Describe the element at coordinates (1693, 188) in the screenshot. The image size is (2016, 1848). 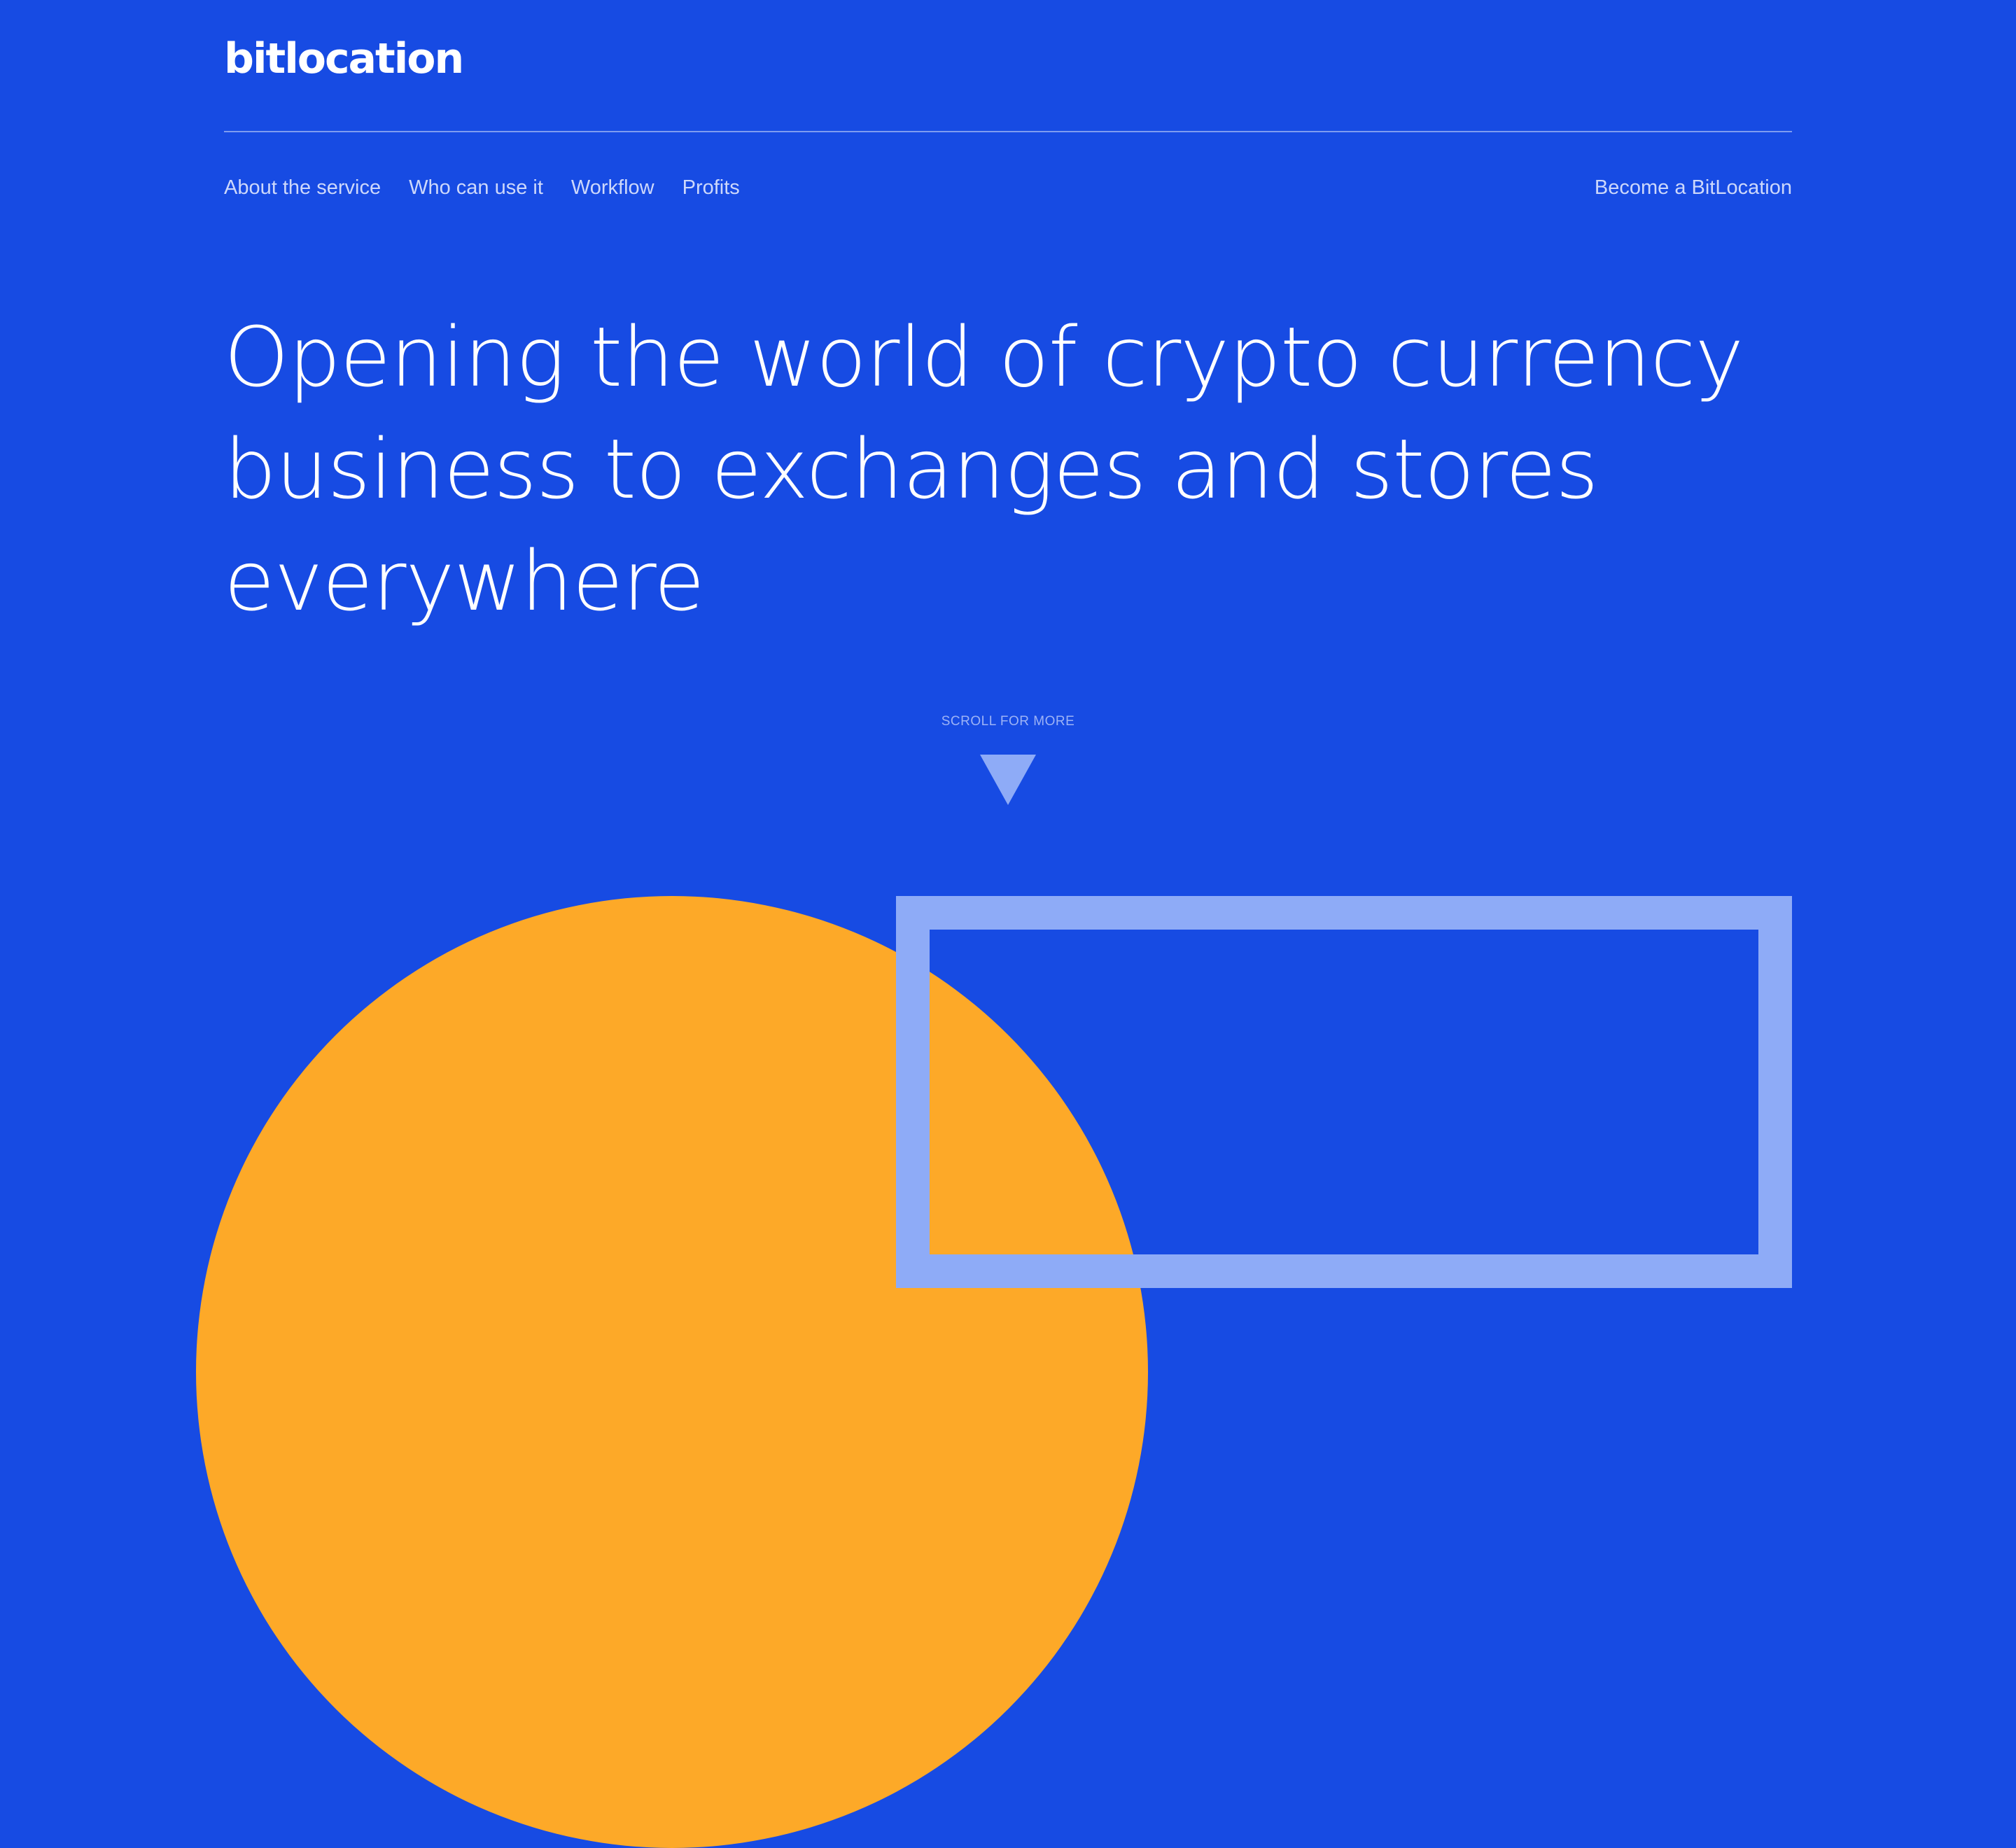
I see `become-bitlocation-link: Become a BitLocation` at that location.